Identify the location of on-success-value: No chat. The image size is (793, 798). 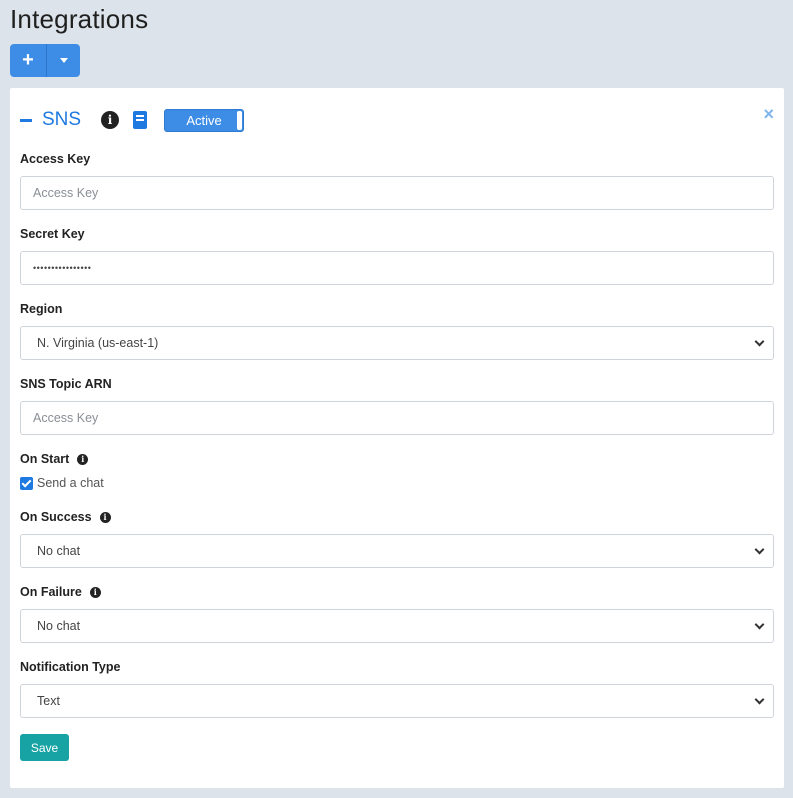
(59, 551).